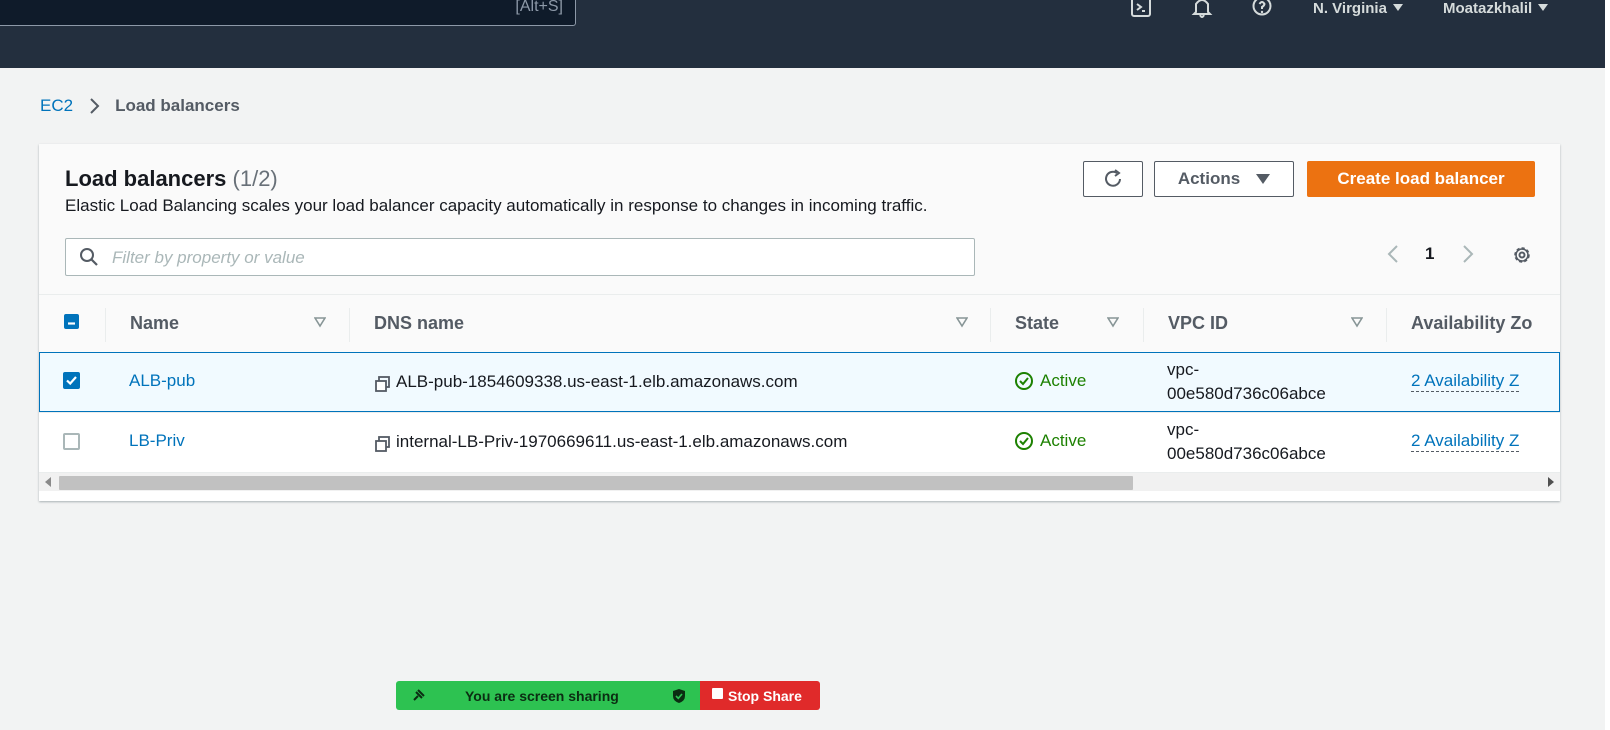  What do you see at coordinates (154, 323) in the screenshot?
I see `column-header-name: Name` at bounding box center [154, 323].